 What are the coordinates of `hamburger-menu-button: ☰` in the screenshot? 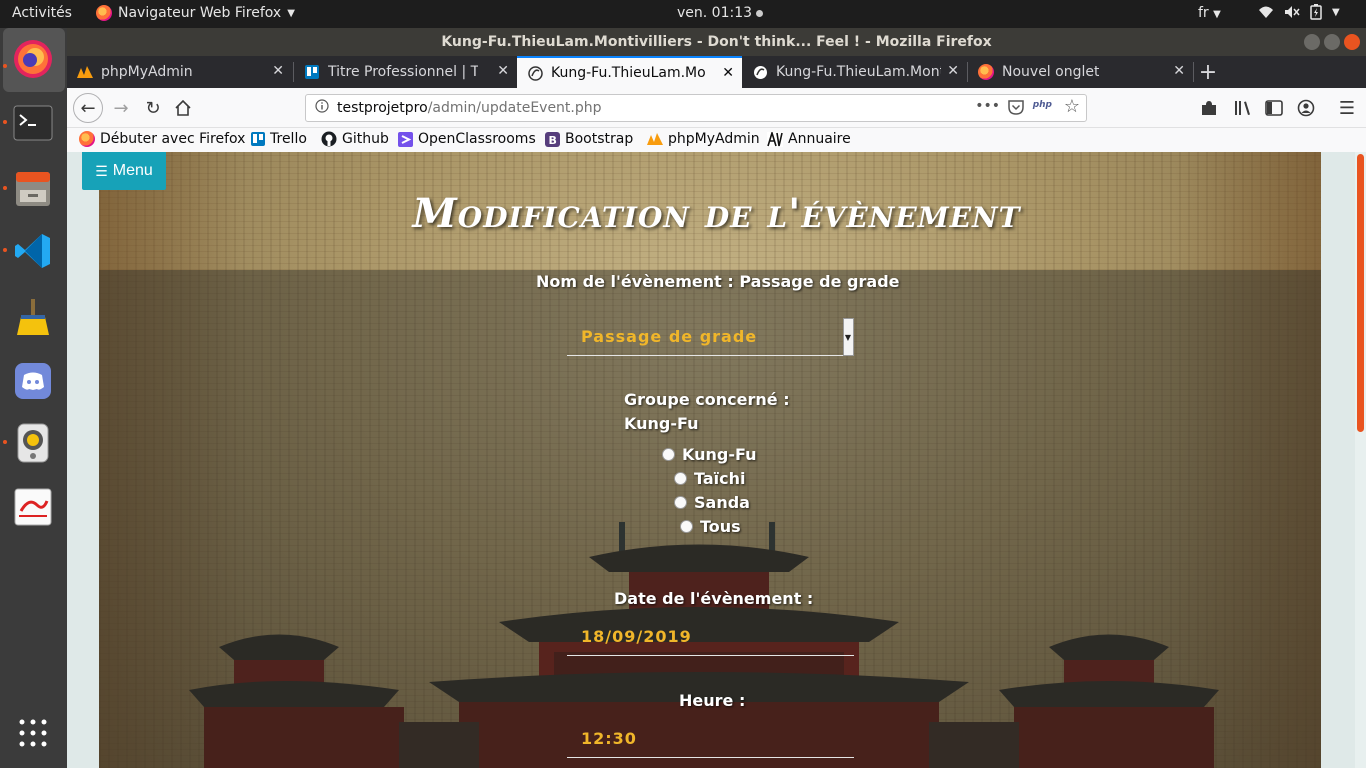 It's located at (1347, 108).